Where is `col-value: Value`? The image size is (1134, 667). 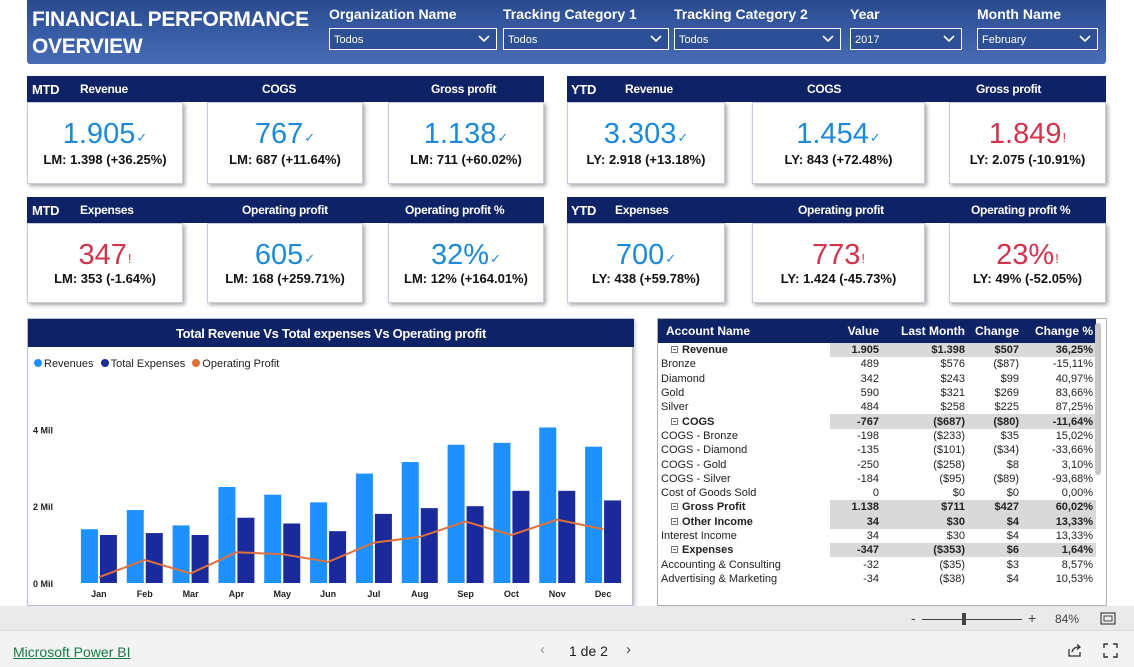 col-value: Value is located at coordinates (856, 331).